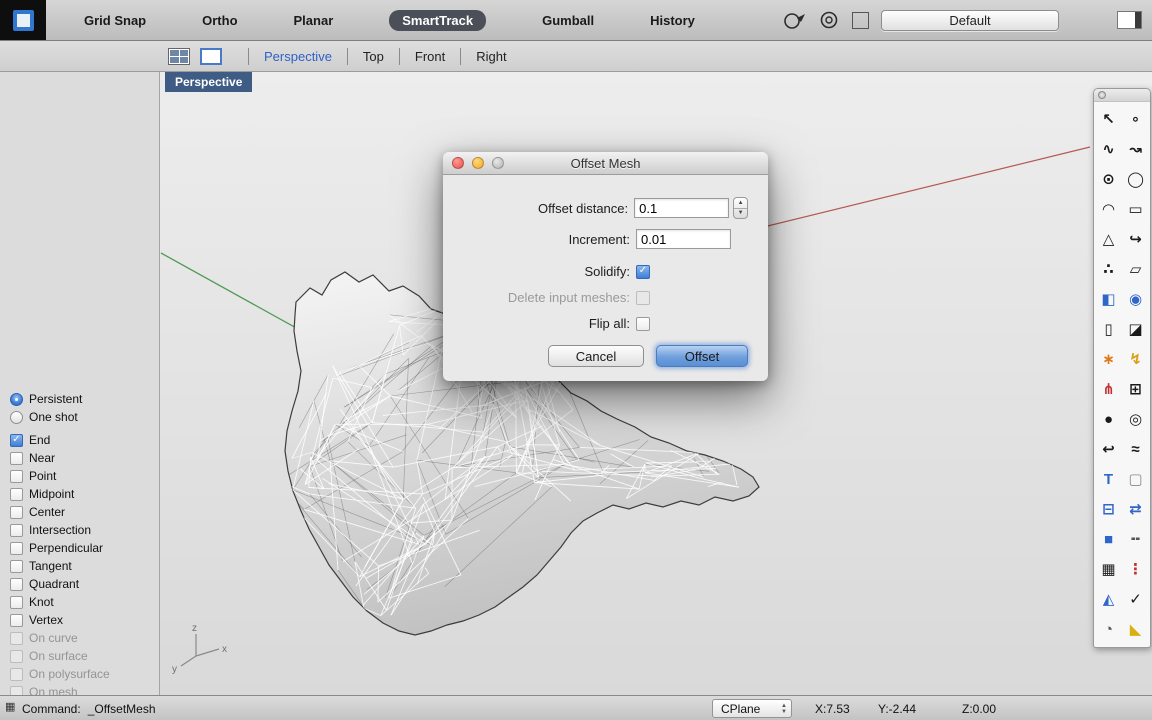  What do you see at coordinates (1108, 299) in the screenshot?
I see `box-tool-icon: ◧` at bounding box center [1108, 299].